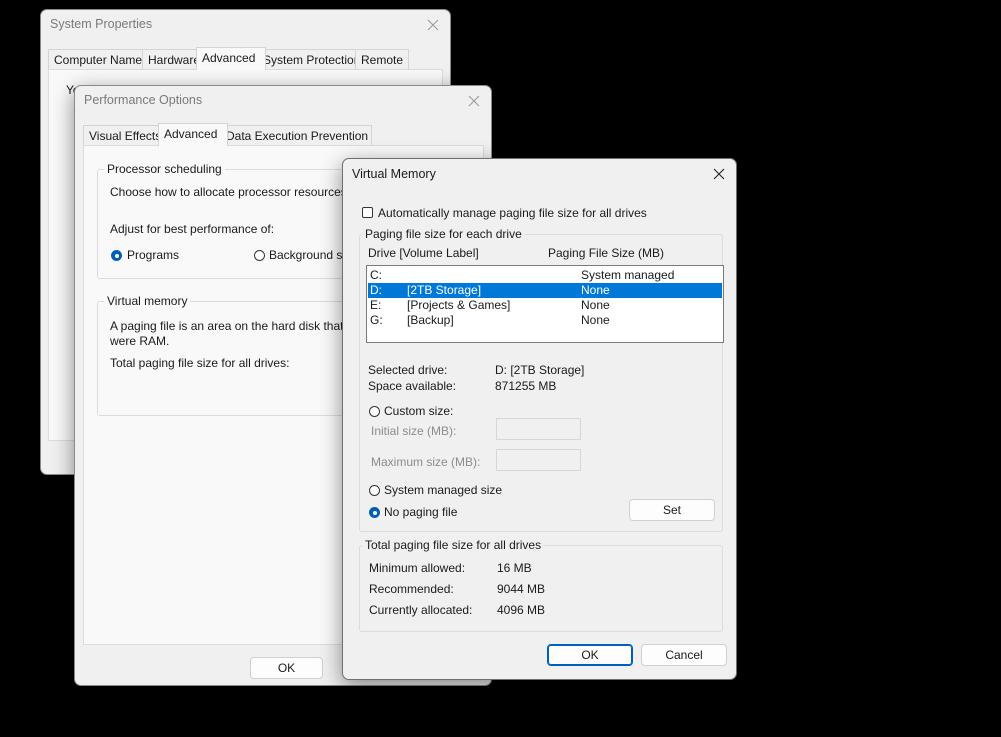 Image resolution: width=1001 pixels, height=737 pixels. Describe the element at coordinates (521, 589) in the screenshot. I see `recommended-value: 9044 MB` at that location.